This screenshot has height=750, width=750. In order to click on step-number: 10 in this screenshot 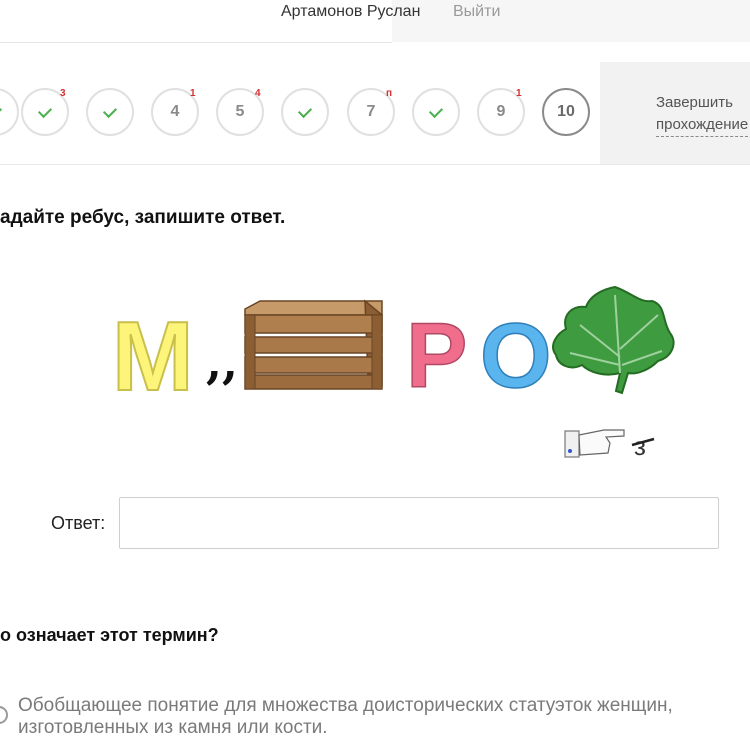, I will do `click(566, 111)`.